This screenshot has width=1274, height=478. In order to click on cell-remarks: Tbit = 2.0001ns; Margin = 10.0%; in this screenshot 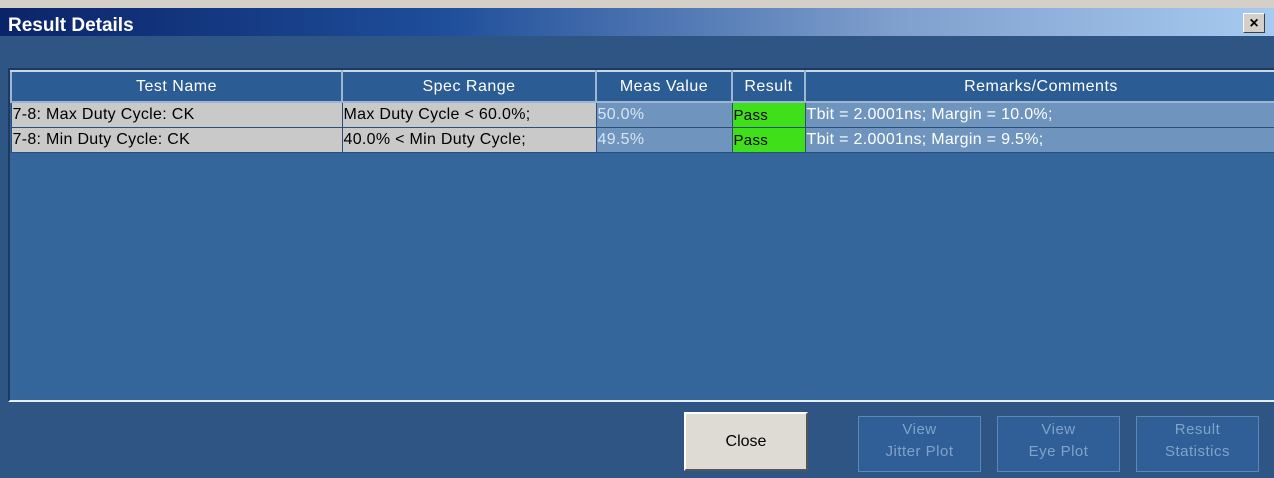, I will do `click(1039, 114)`.